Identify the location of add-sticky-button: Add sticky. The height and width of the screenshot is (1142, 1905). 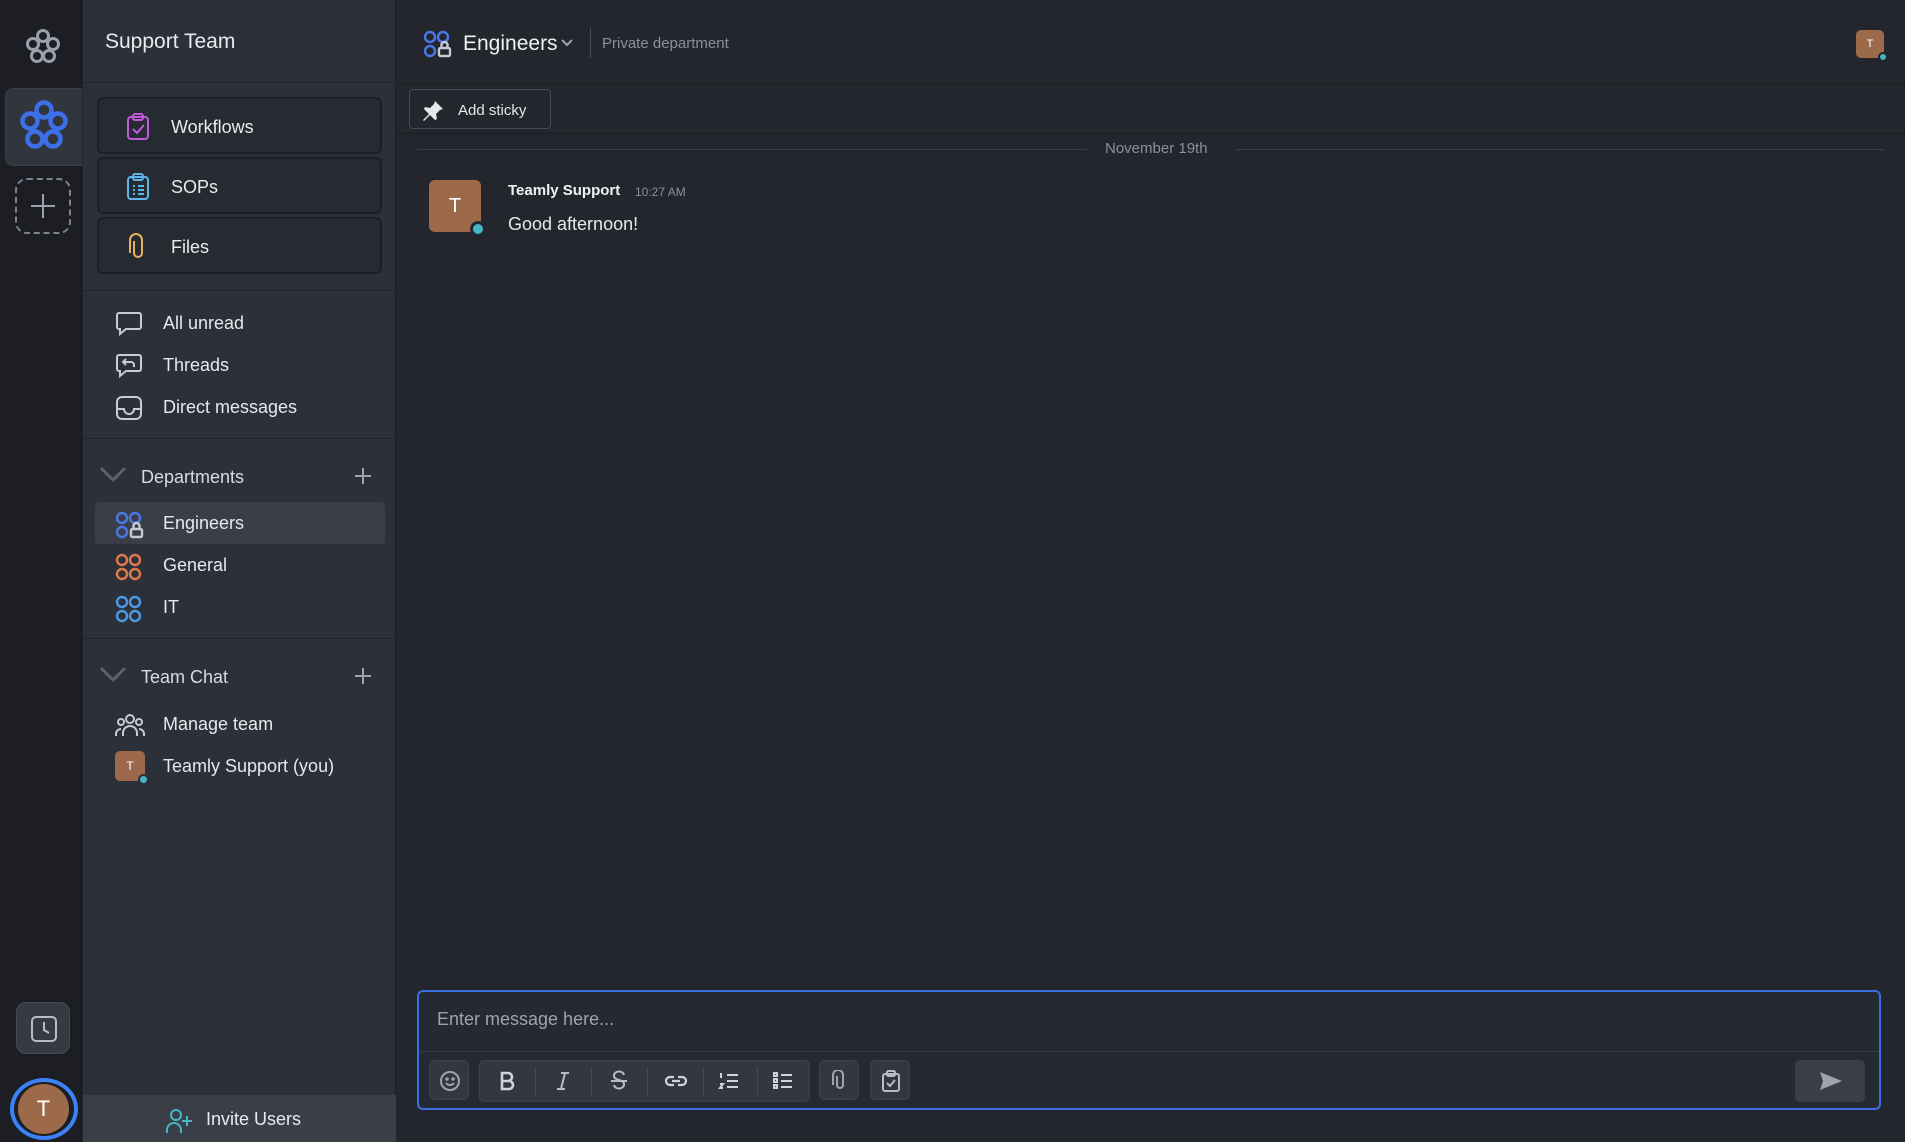
(480, 109).